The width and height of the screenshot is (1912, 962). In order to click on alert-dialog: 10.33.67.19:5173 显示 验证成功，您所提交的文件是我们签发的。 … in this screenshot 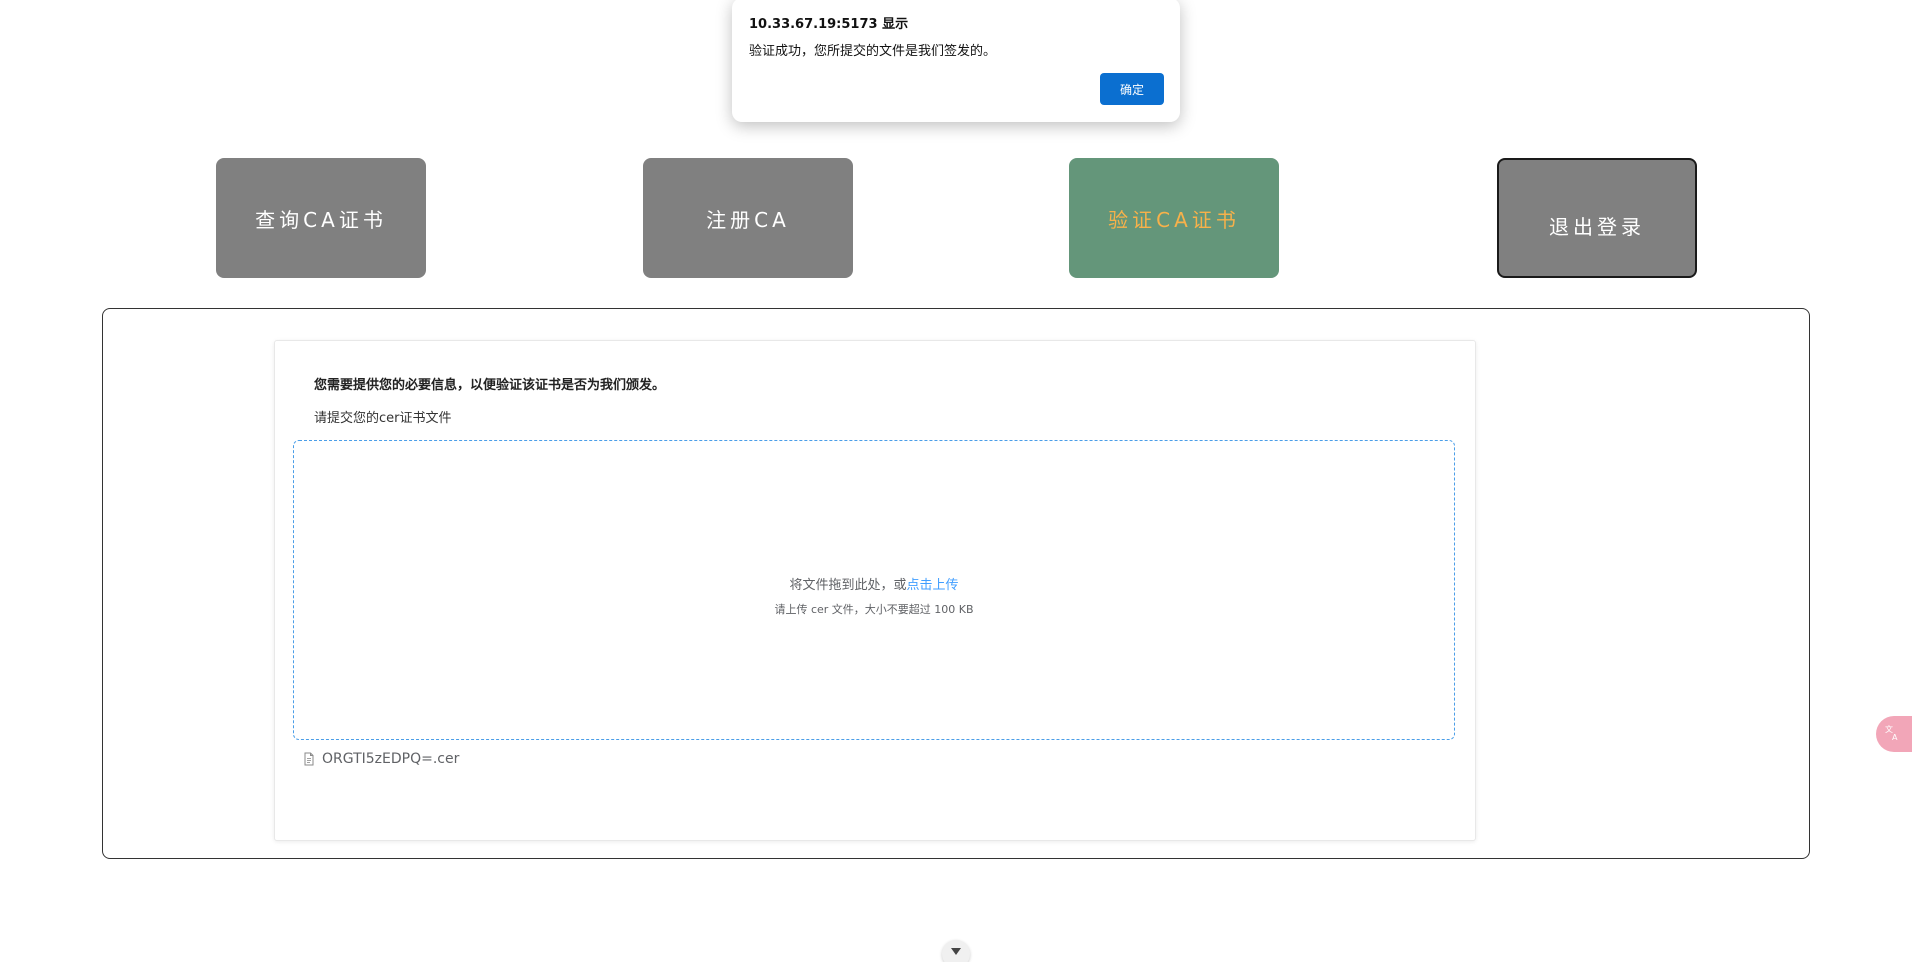, I will do `click(956, 61)`.